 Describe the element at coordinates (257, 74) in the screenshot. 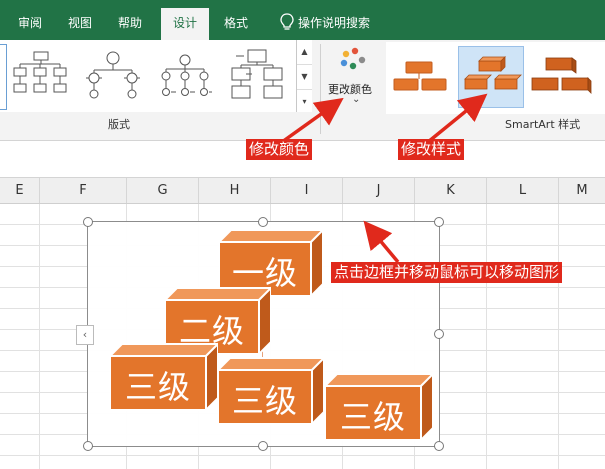

I see `layout-thumb-table-hierarchy` at that location.